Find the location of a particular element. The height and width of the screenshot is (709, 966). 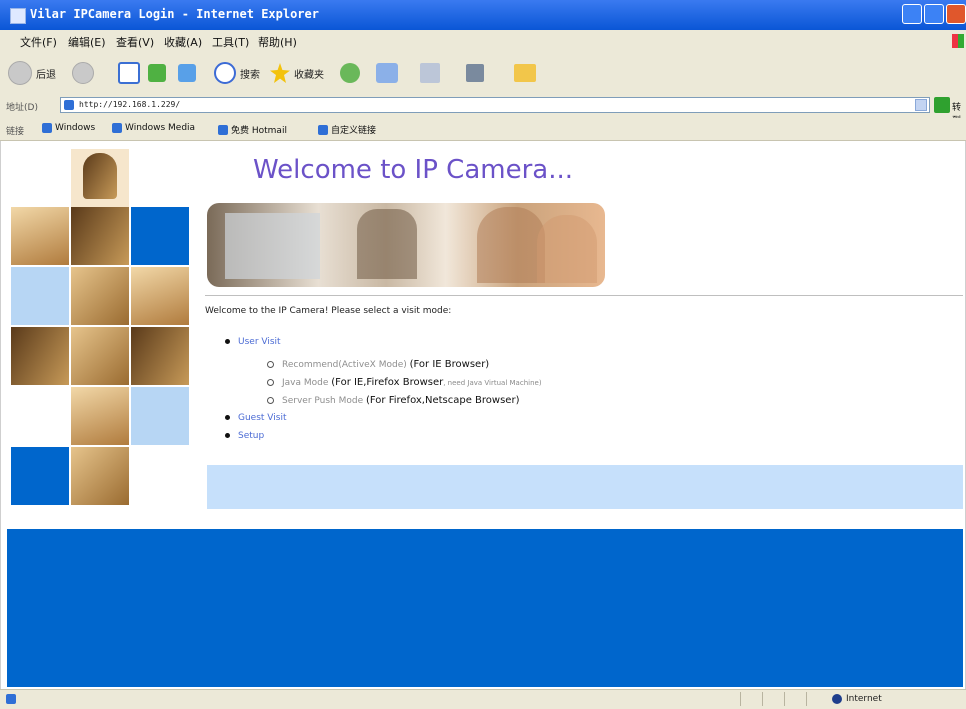

link-windows-media: Windows Media is located at coordinates (153, 128).